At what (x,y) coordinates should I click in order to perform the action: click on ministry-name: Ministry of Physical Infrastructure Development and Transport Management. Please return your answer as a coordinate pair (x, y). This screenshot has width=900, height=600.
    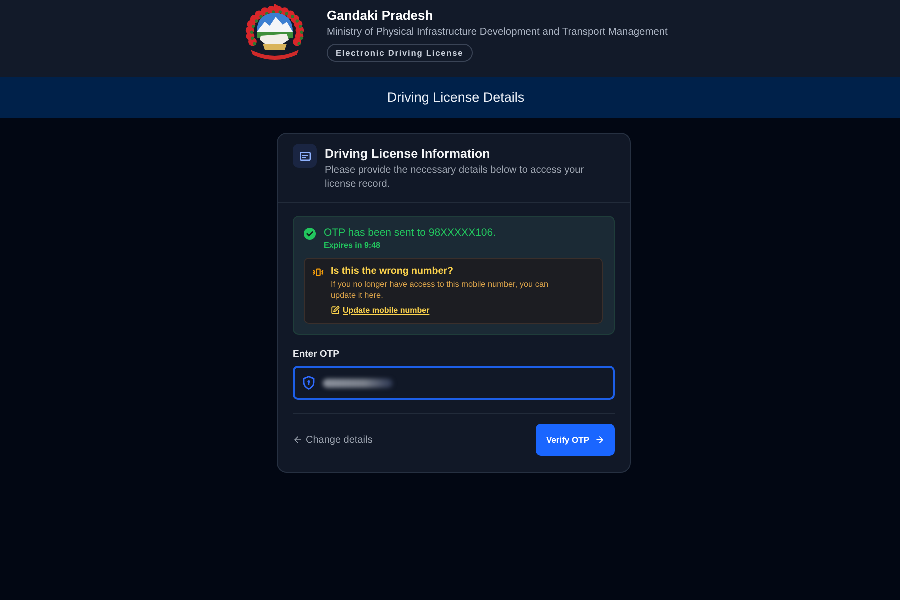
    Looking at the image, I should click on (497, 33).